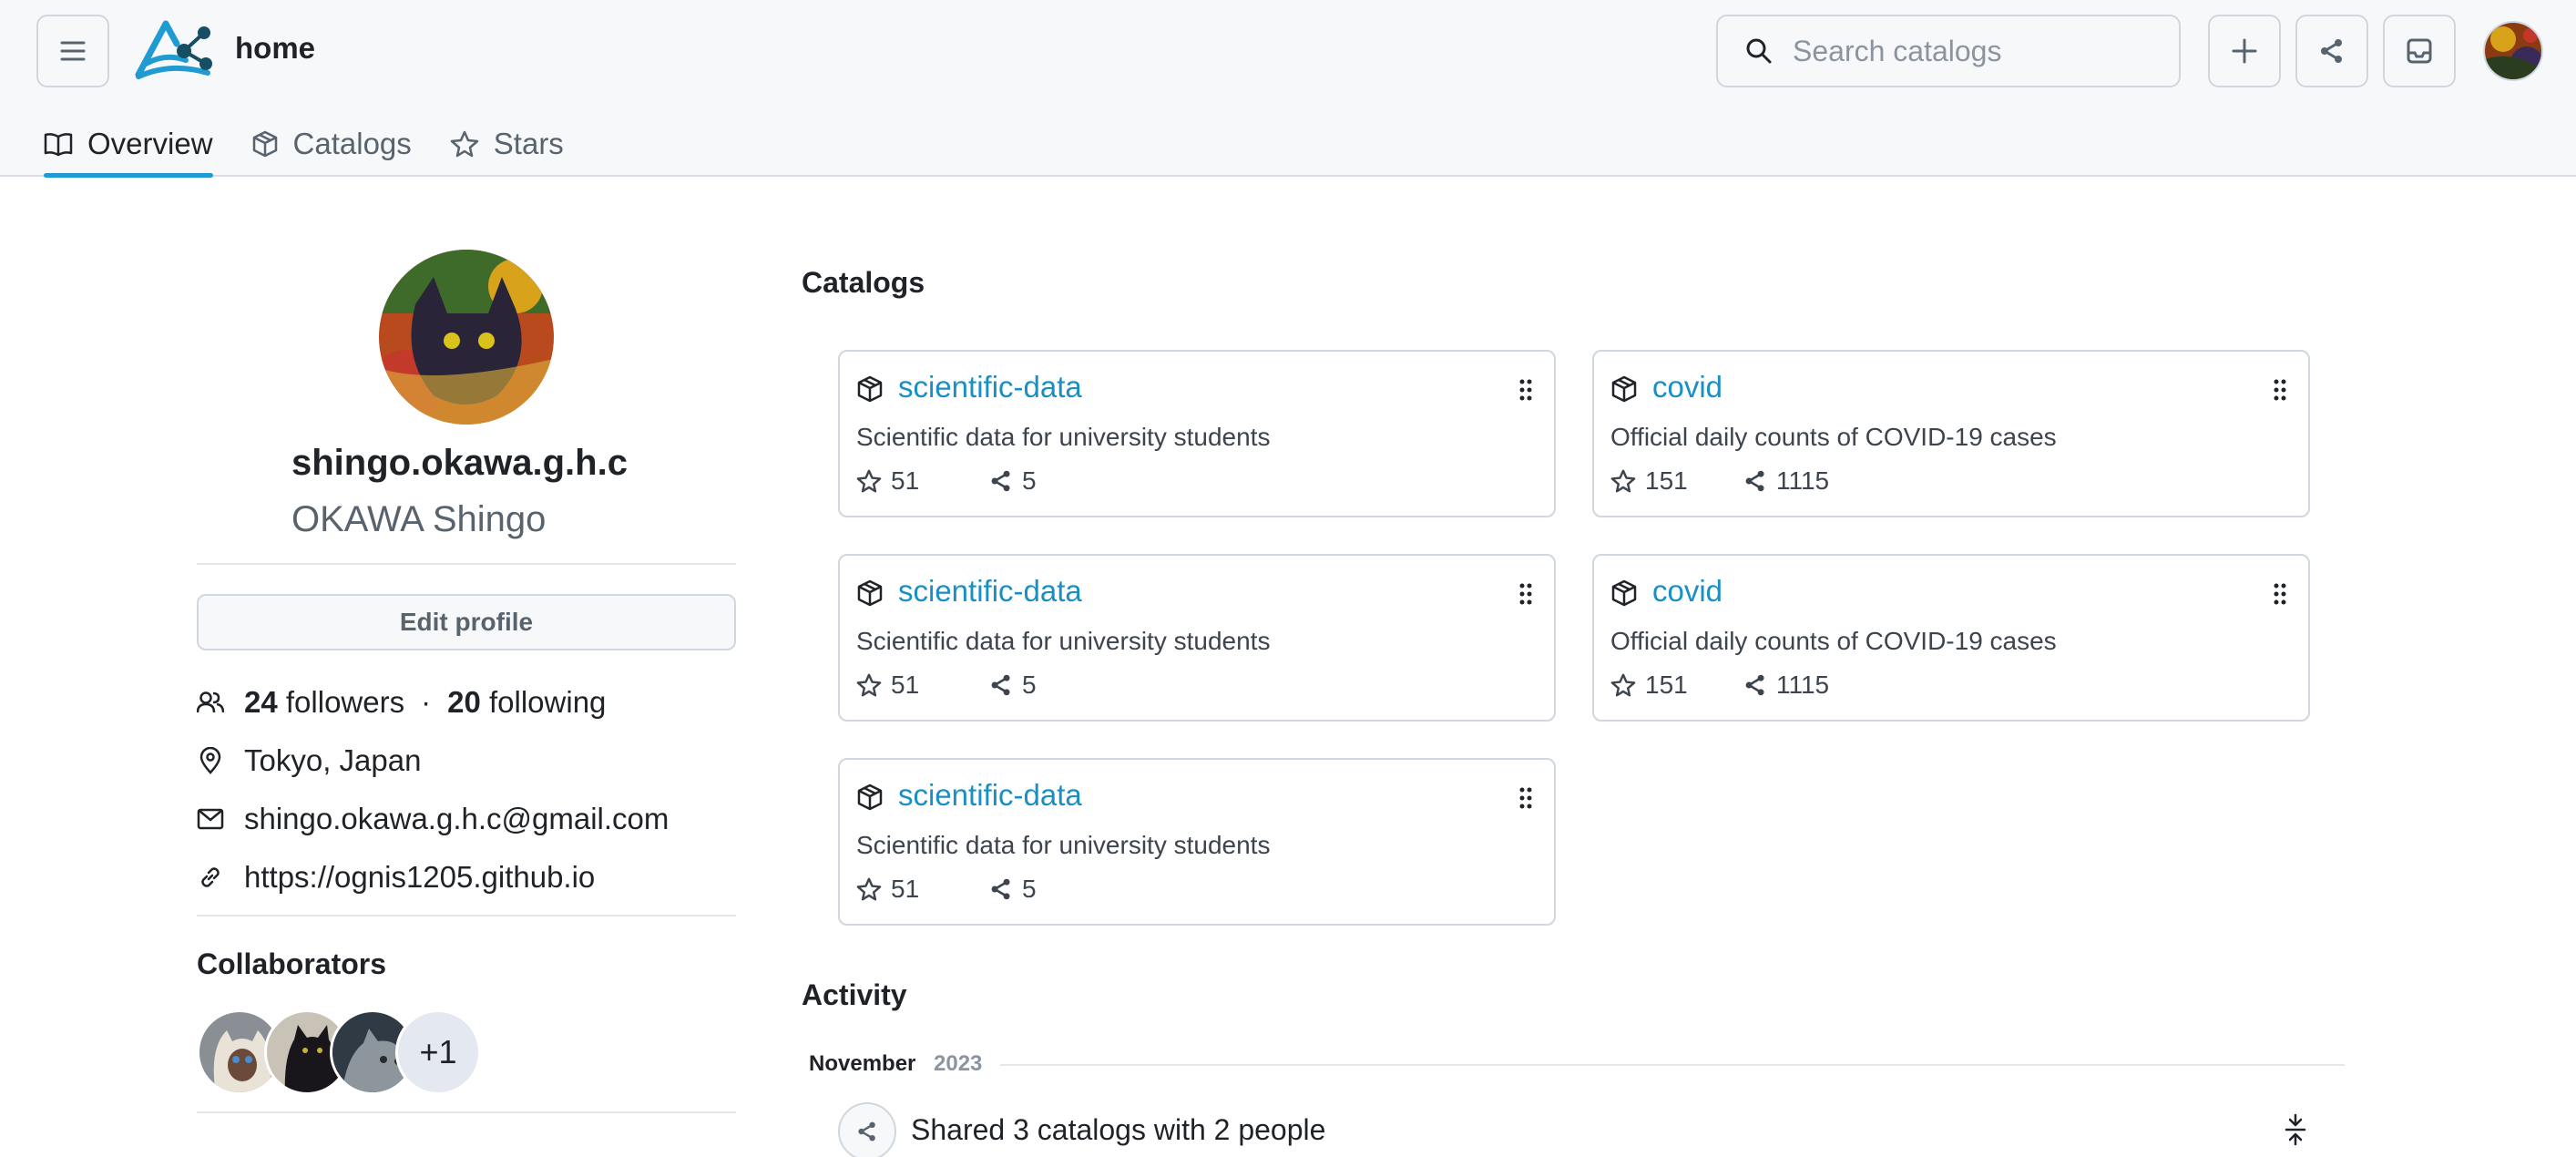 This screenshot has height=1157, width=2576. Describe the element at coordinates (2295, 1129) in the screenshot. I see `expand-icon` at that location.